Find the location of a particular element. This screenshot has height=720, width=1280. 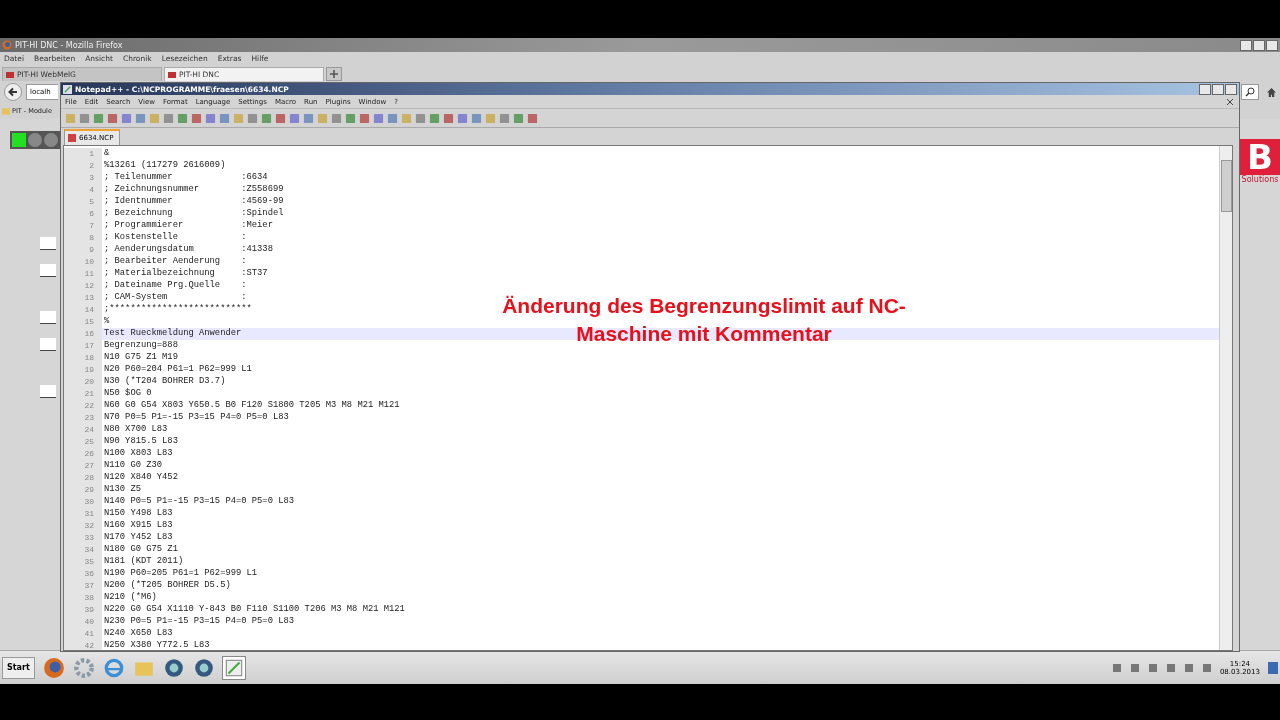

line-number: 26 is located at coordinates (83, 454).